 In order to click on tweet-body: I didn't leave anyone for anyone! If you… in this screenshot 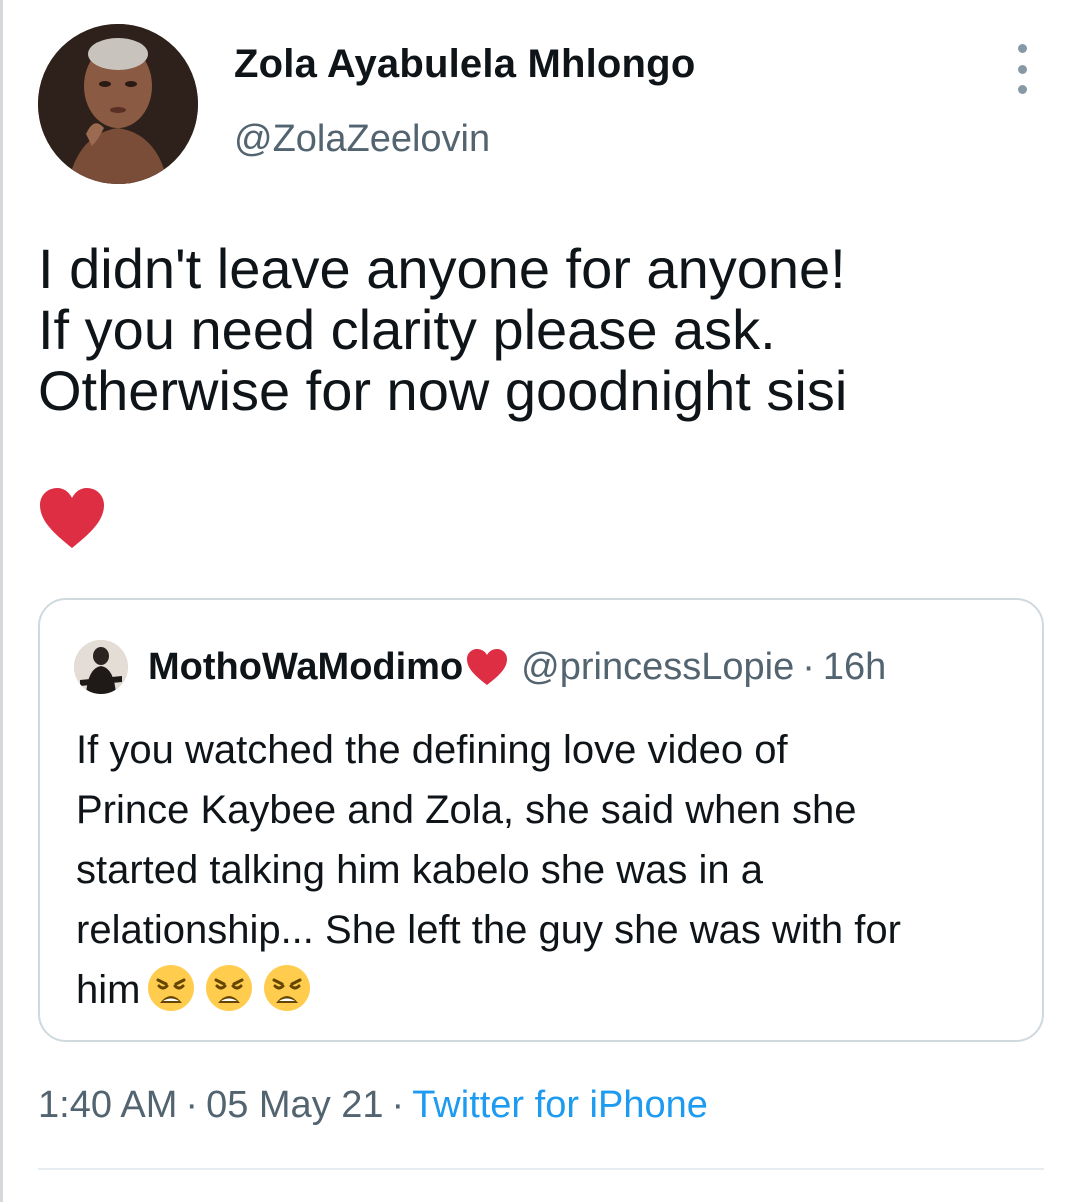, I will do `click(543, 329)`.